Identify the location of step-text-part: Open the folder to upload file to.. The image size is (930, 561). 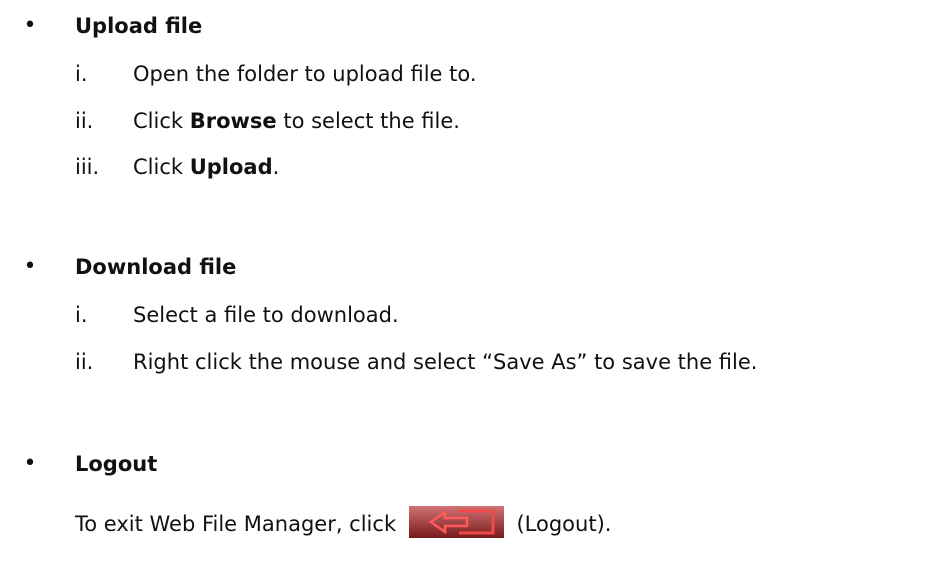
(305, 74).